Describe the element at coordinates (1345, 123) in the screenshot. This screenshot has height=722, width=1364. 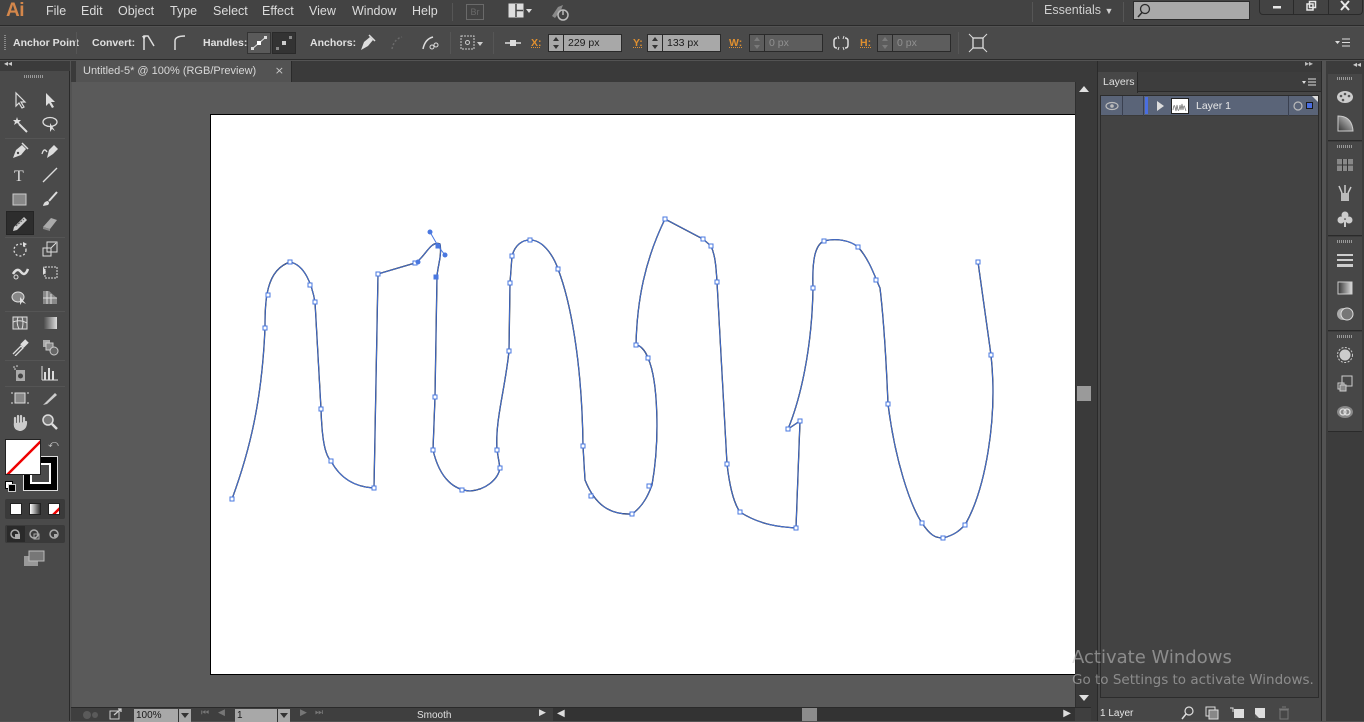
I see `color-guide-icon` at that location.